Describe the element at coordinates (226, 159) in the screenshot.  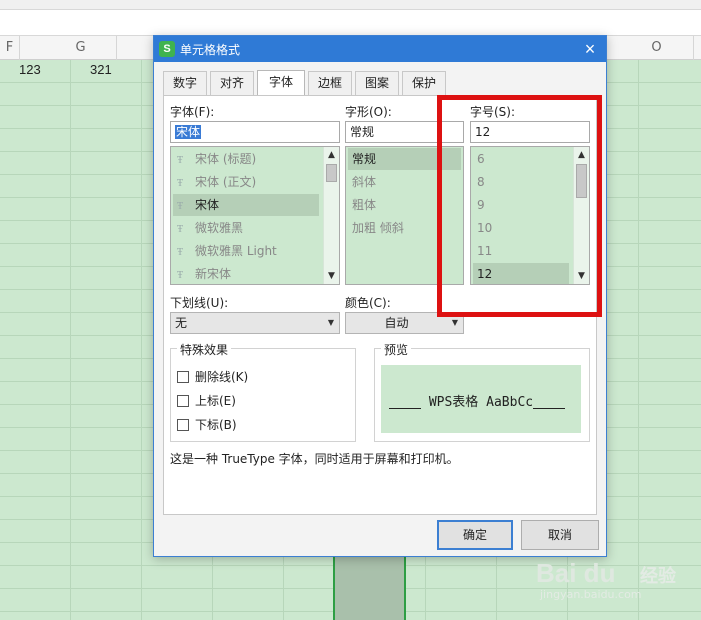
I see `font-item-label: 宋体 (标题)` at that location.